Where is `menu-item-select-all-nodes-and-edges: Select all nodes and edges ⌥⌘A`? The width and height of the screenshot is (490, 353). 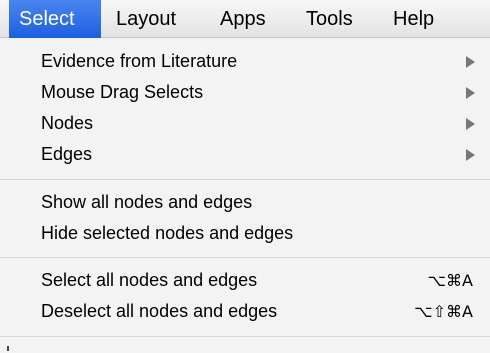
menu-item-select-all-nodes-and-edges: Select all nodes and edges ⌥⌘A is located at coordinates (245, 280).